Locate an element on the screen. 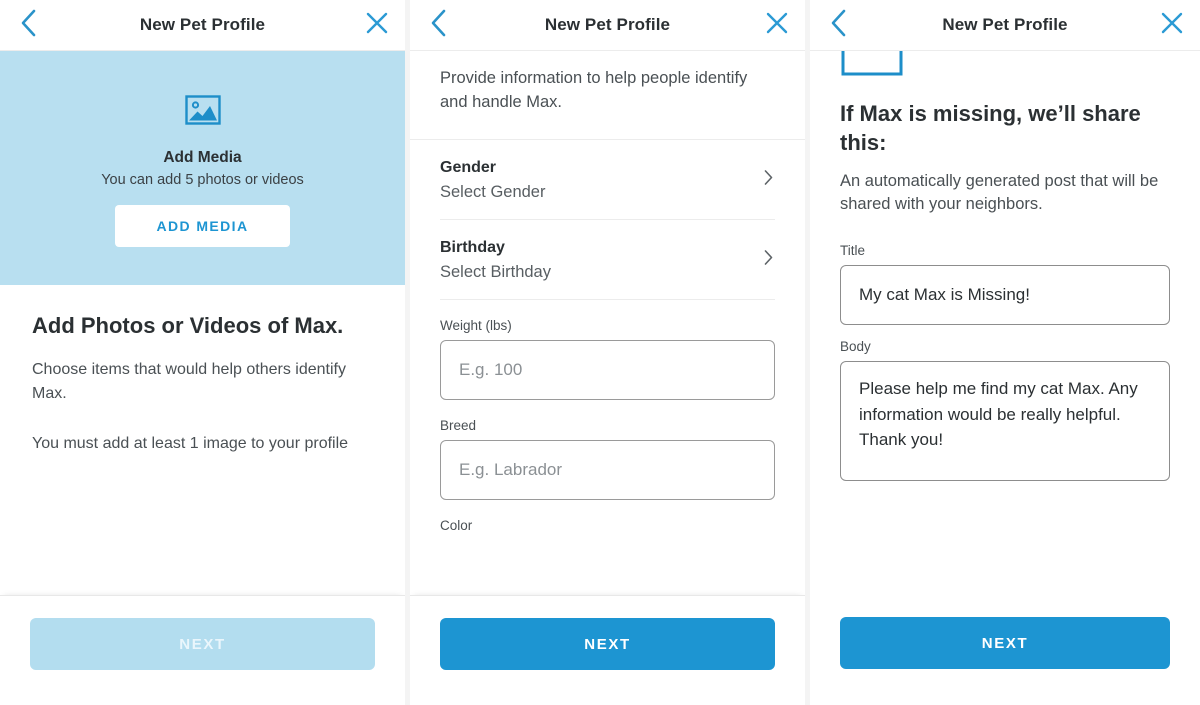 This screenshot has width=1200, height=705. field-weight: Weight (lbs) is located at coordinates (607, 359).